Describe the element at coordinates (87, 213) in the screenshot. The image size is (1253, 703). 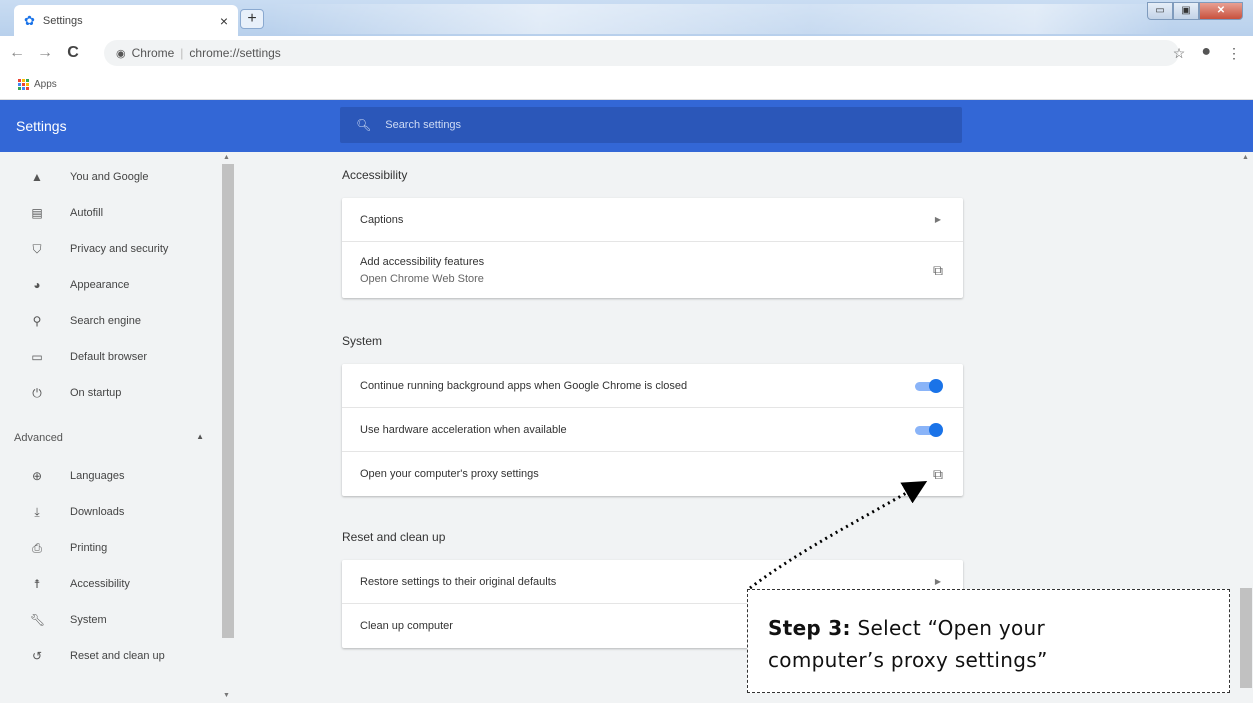
I see `sidebar-item-label: Autofill` at that location.